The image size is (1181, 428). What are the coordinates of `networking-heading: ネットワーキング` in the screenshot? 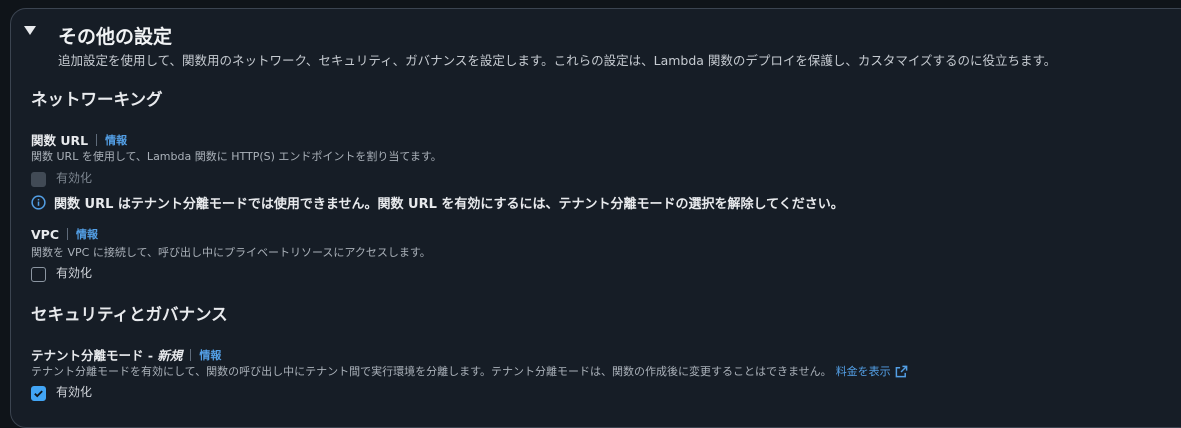 It's located at (97, 99).